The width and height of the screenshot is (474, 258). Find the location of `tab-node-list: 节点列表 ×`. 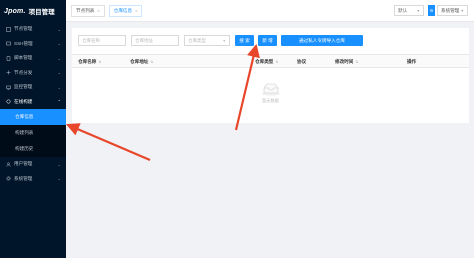

tab-node-list: 节点列表 × is located at coordinates (88, 10).